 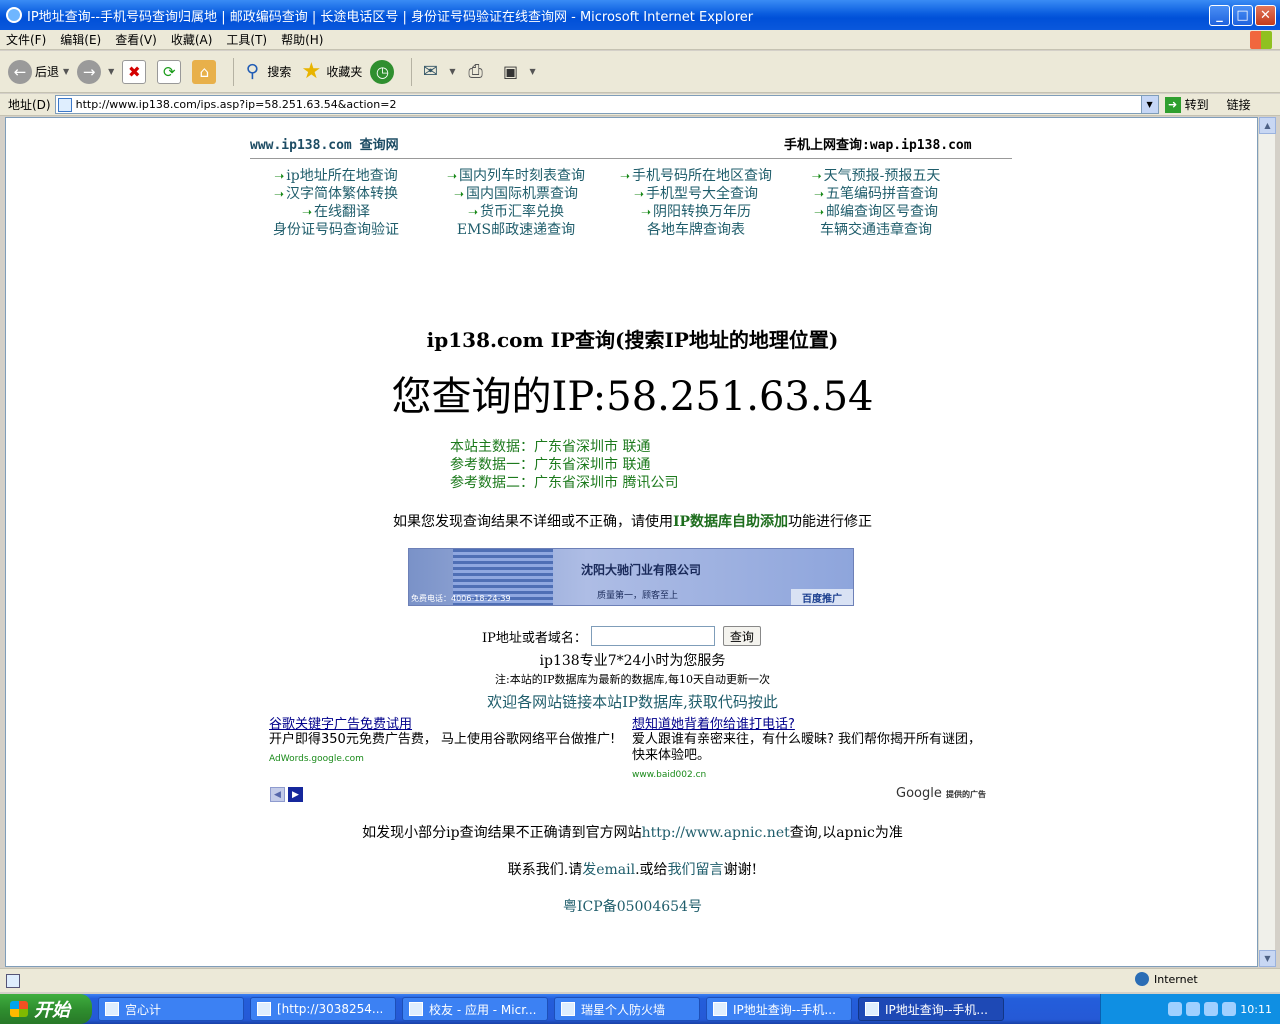 I want to click on refresh-icon: ⟳, so click(x=169, y=71).